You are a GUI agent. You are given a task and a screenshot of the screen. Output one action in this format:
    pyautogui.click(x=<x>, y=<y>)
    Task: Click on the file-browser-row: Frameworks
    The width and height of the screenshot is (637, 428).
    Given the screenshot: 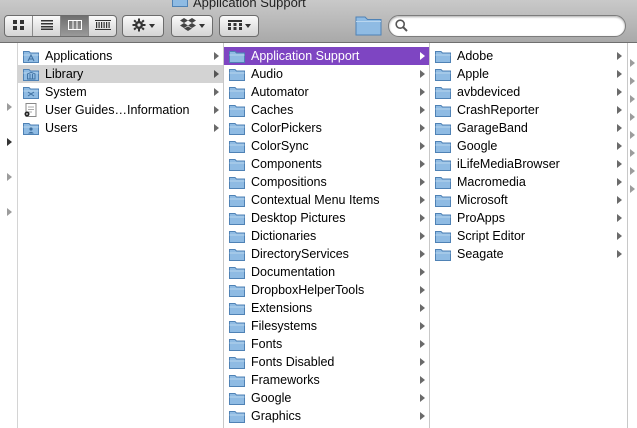 What is the action you would take?
    pyautogui.click(x=326, y=380)
    